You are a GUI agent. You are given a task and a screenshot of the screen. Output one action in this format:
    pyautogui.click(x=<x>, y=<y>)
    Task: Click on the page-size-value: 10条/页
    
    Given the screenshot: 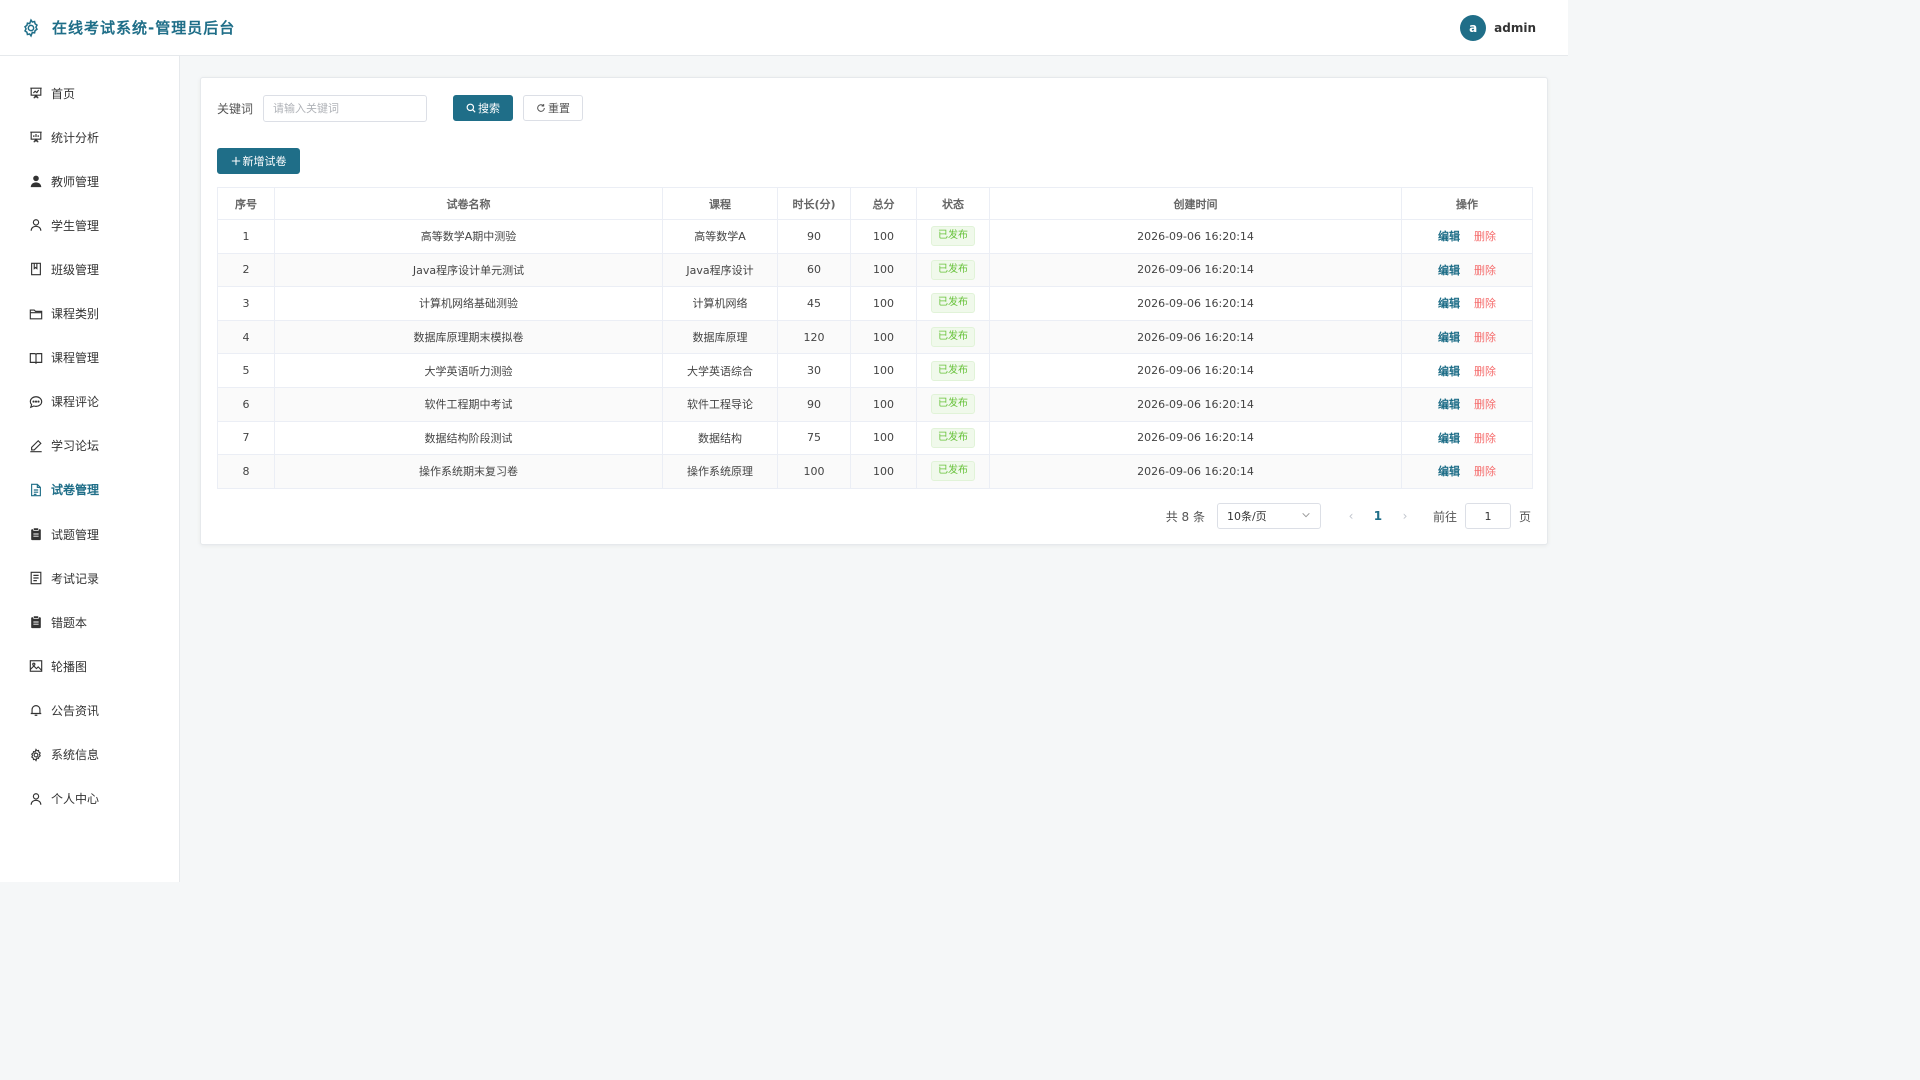 What is the action you would take?
    pyautogui.click(x=1246, y=516)
    